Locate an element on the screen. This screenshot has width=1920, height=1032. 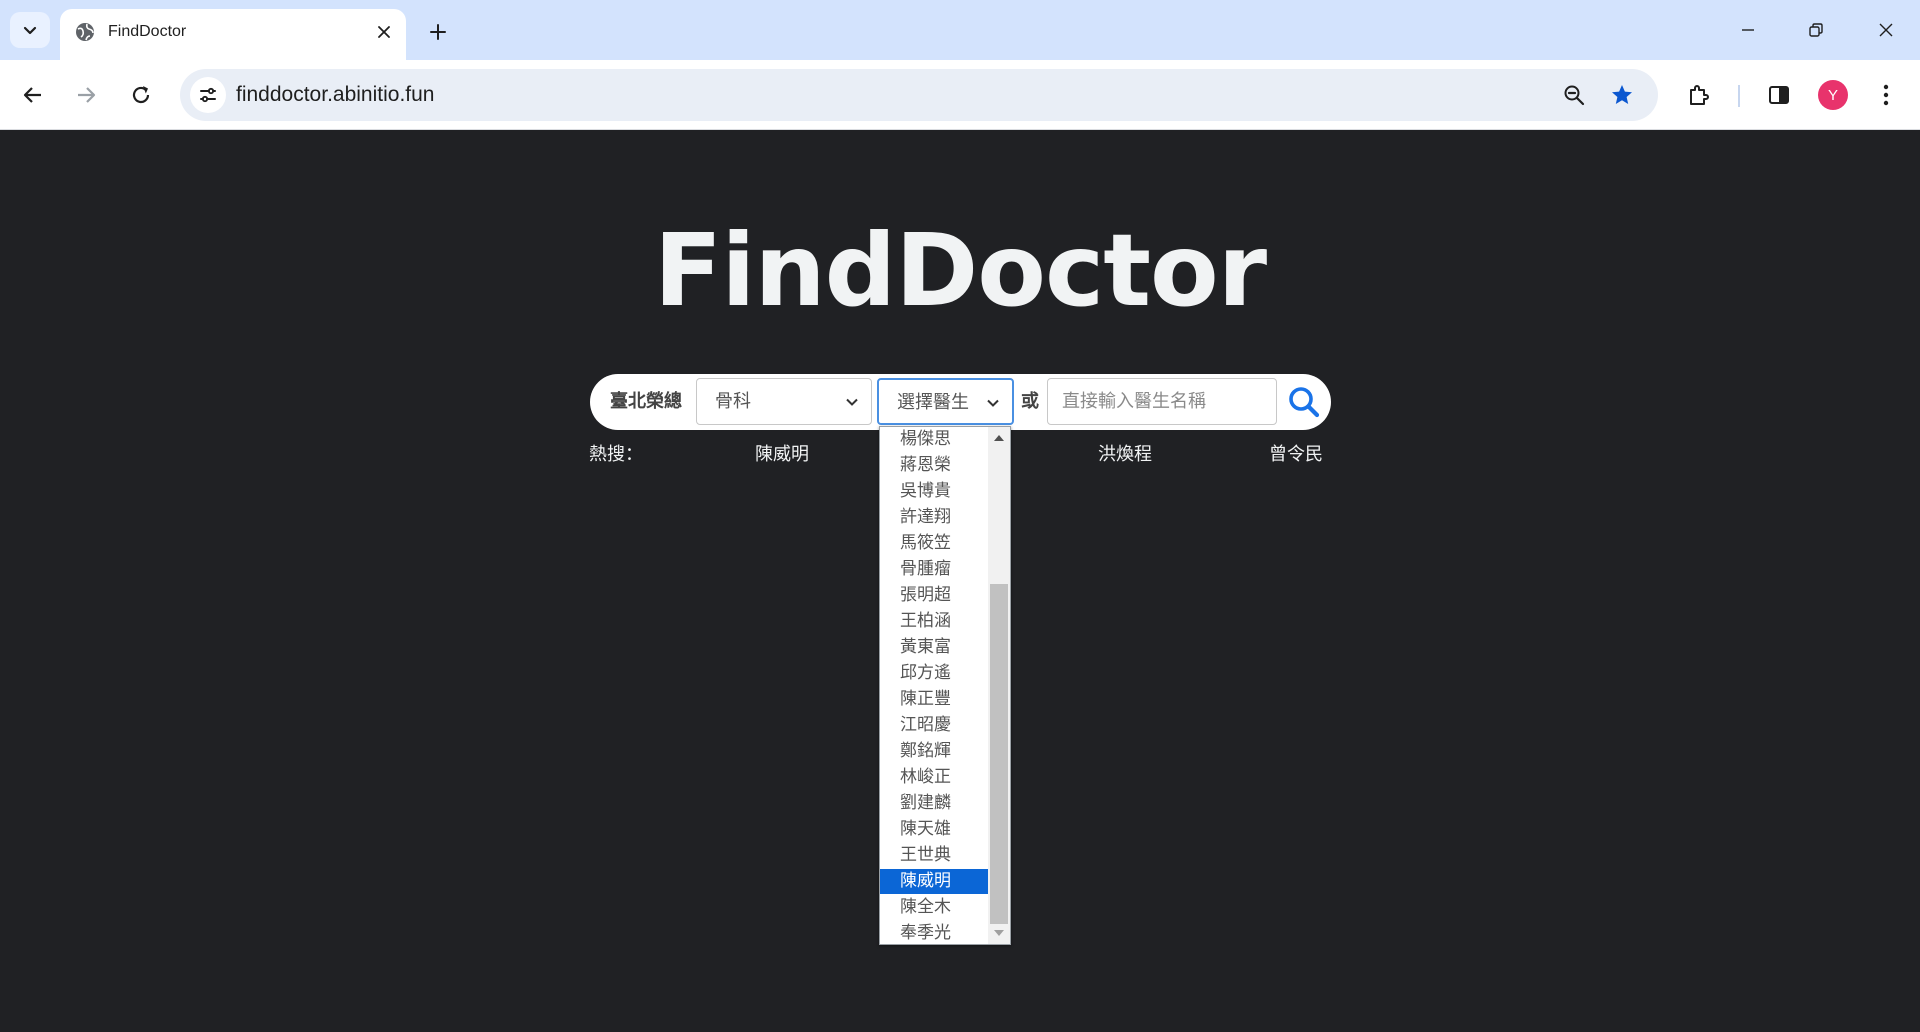
restore-button is located at coordinates (1816, 30).